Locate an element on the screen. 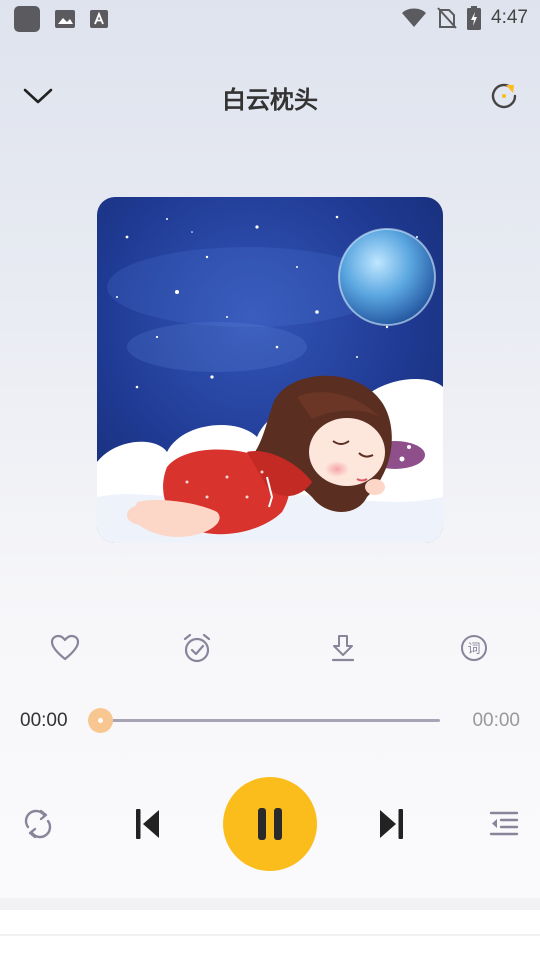 The image size is (540, 960). current-time: 00:00 is located at coordinates (44, 720).